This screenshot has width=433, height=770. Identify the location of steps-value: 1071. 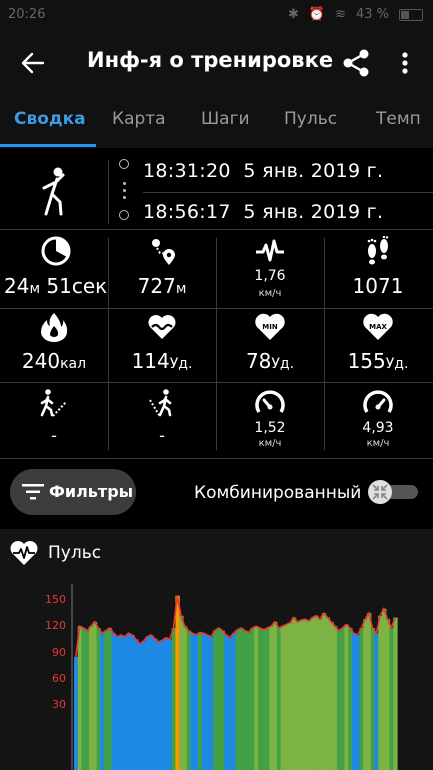
(378, 286).